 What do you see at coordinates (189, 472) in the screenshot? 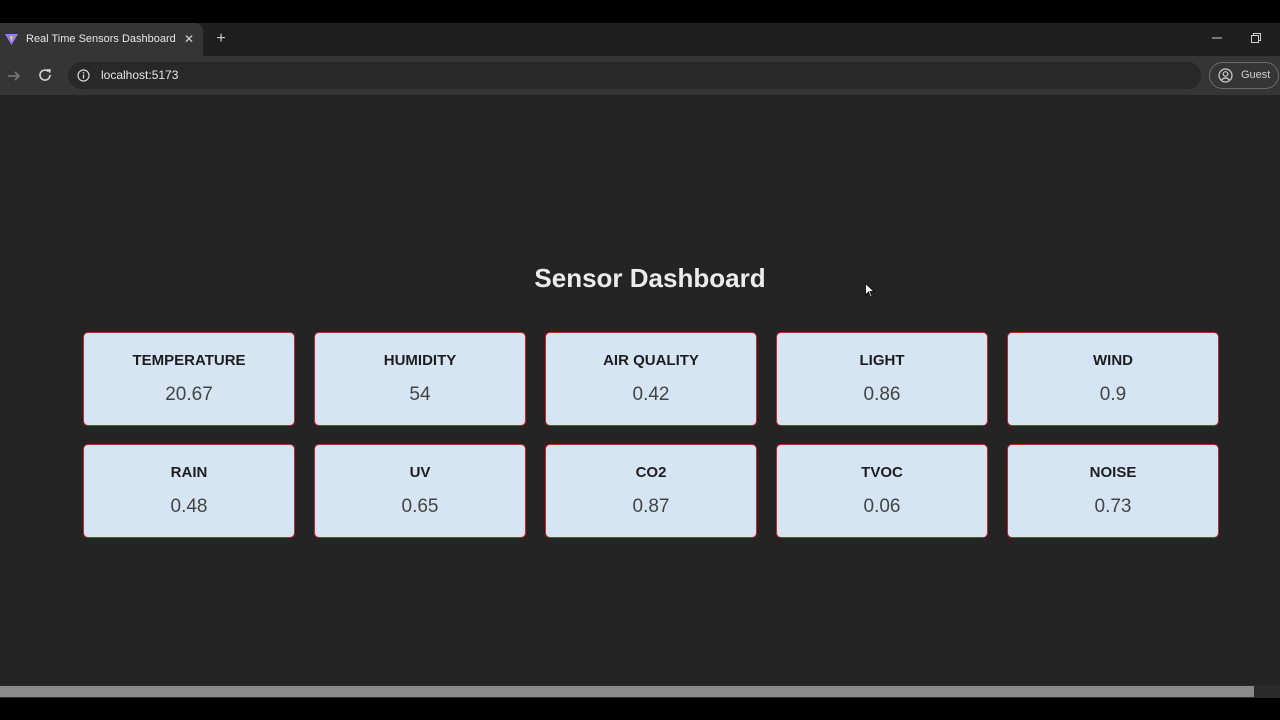
I see `sensor-label: RAIN` at bounding box center [189, 472].